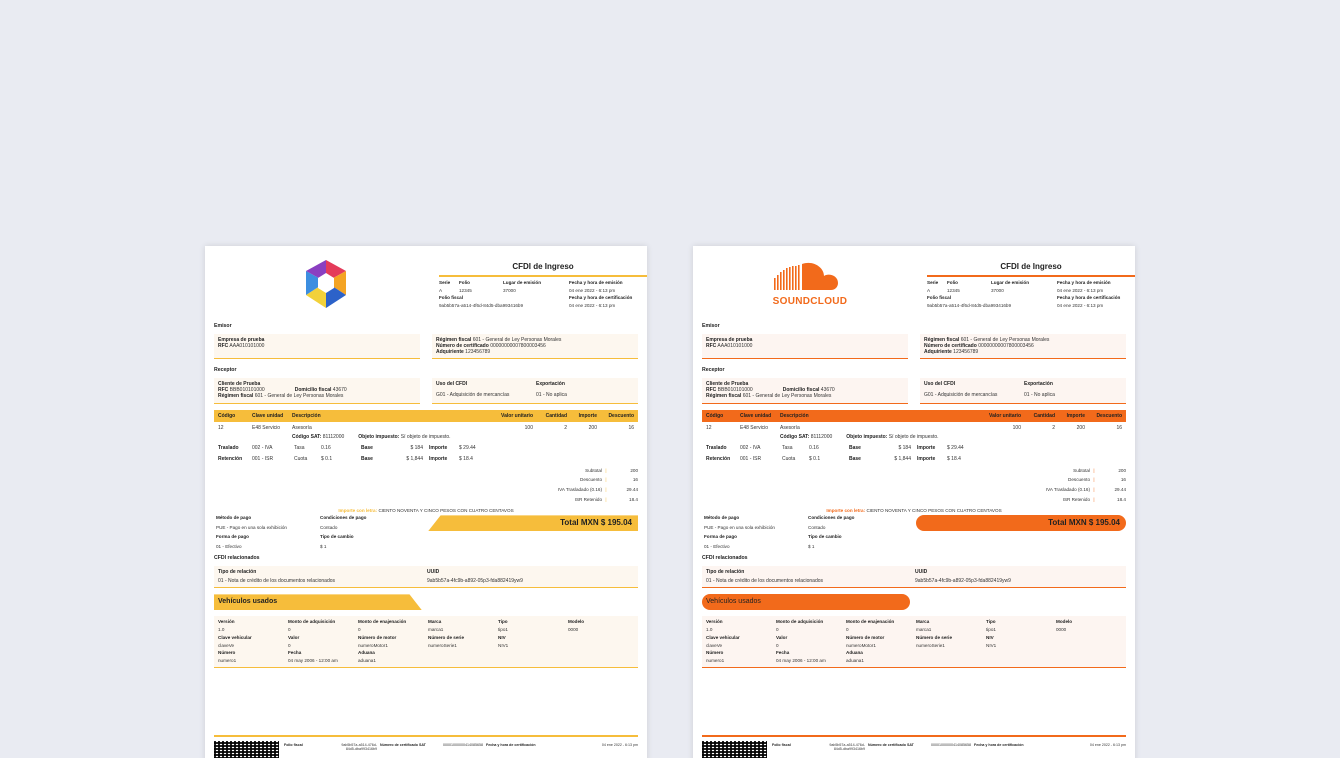 This screenshot has height=758, width=1340. What do you see at coordinates (1080, 427) in the screenshot?
I see `cell-importe: 200` at bounding box center [1080, 427].